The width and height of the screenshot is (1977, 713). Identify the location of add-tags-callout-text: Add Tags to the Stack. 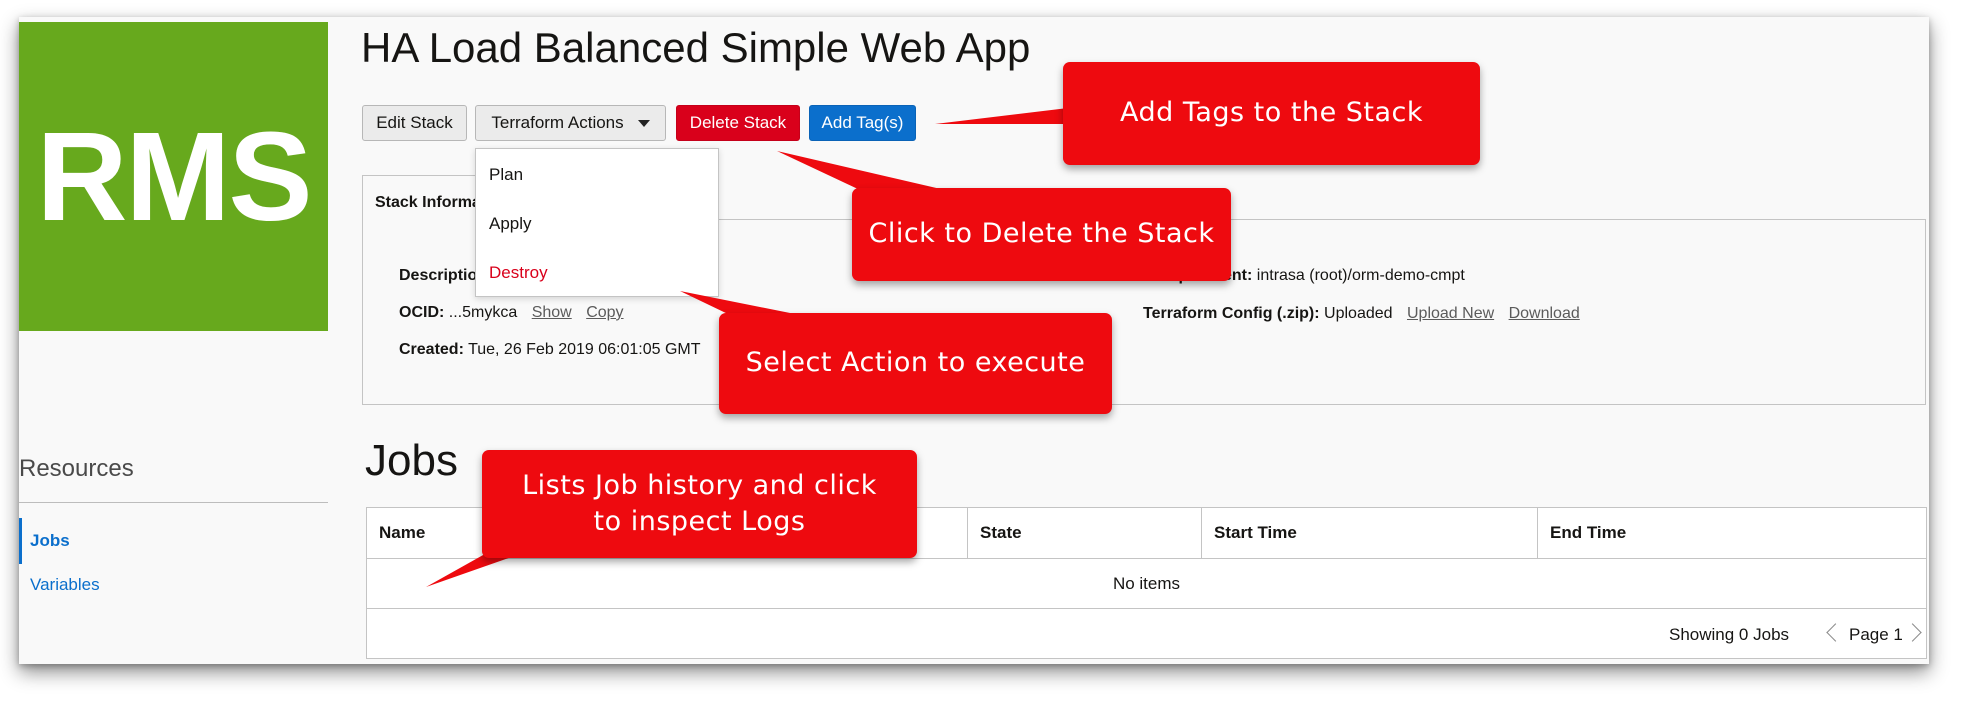
(1271, 113).